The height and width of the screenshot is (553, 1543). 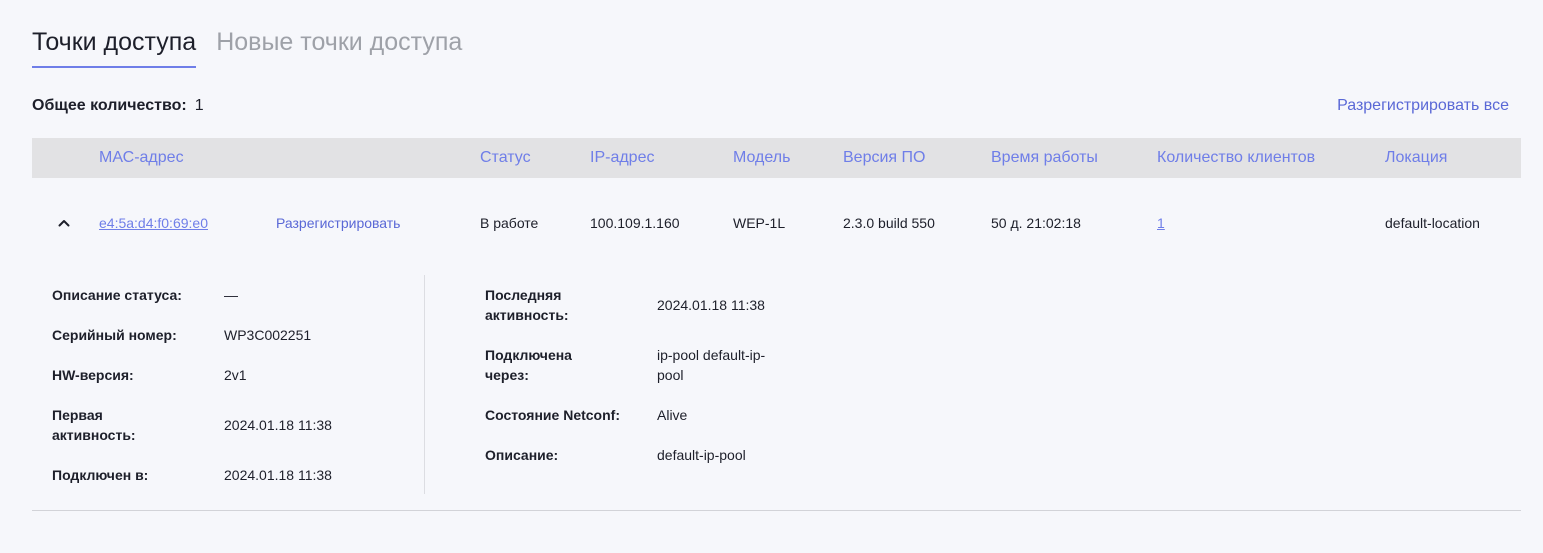 What do you see at coordinates (114, 46) in the screenshot?
I see `tab-access-points: Точки доступа` at bounding box center [114, 46].